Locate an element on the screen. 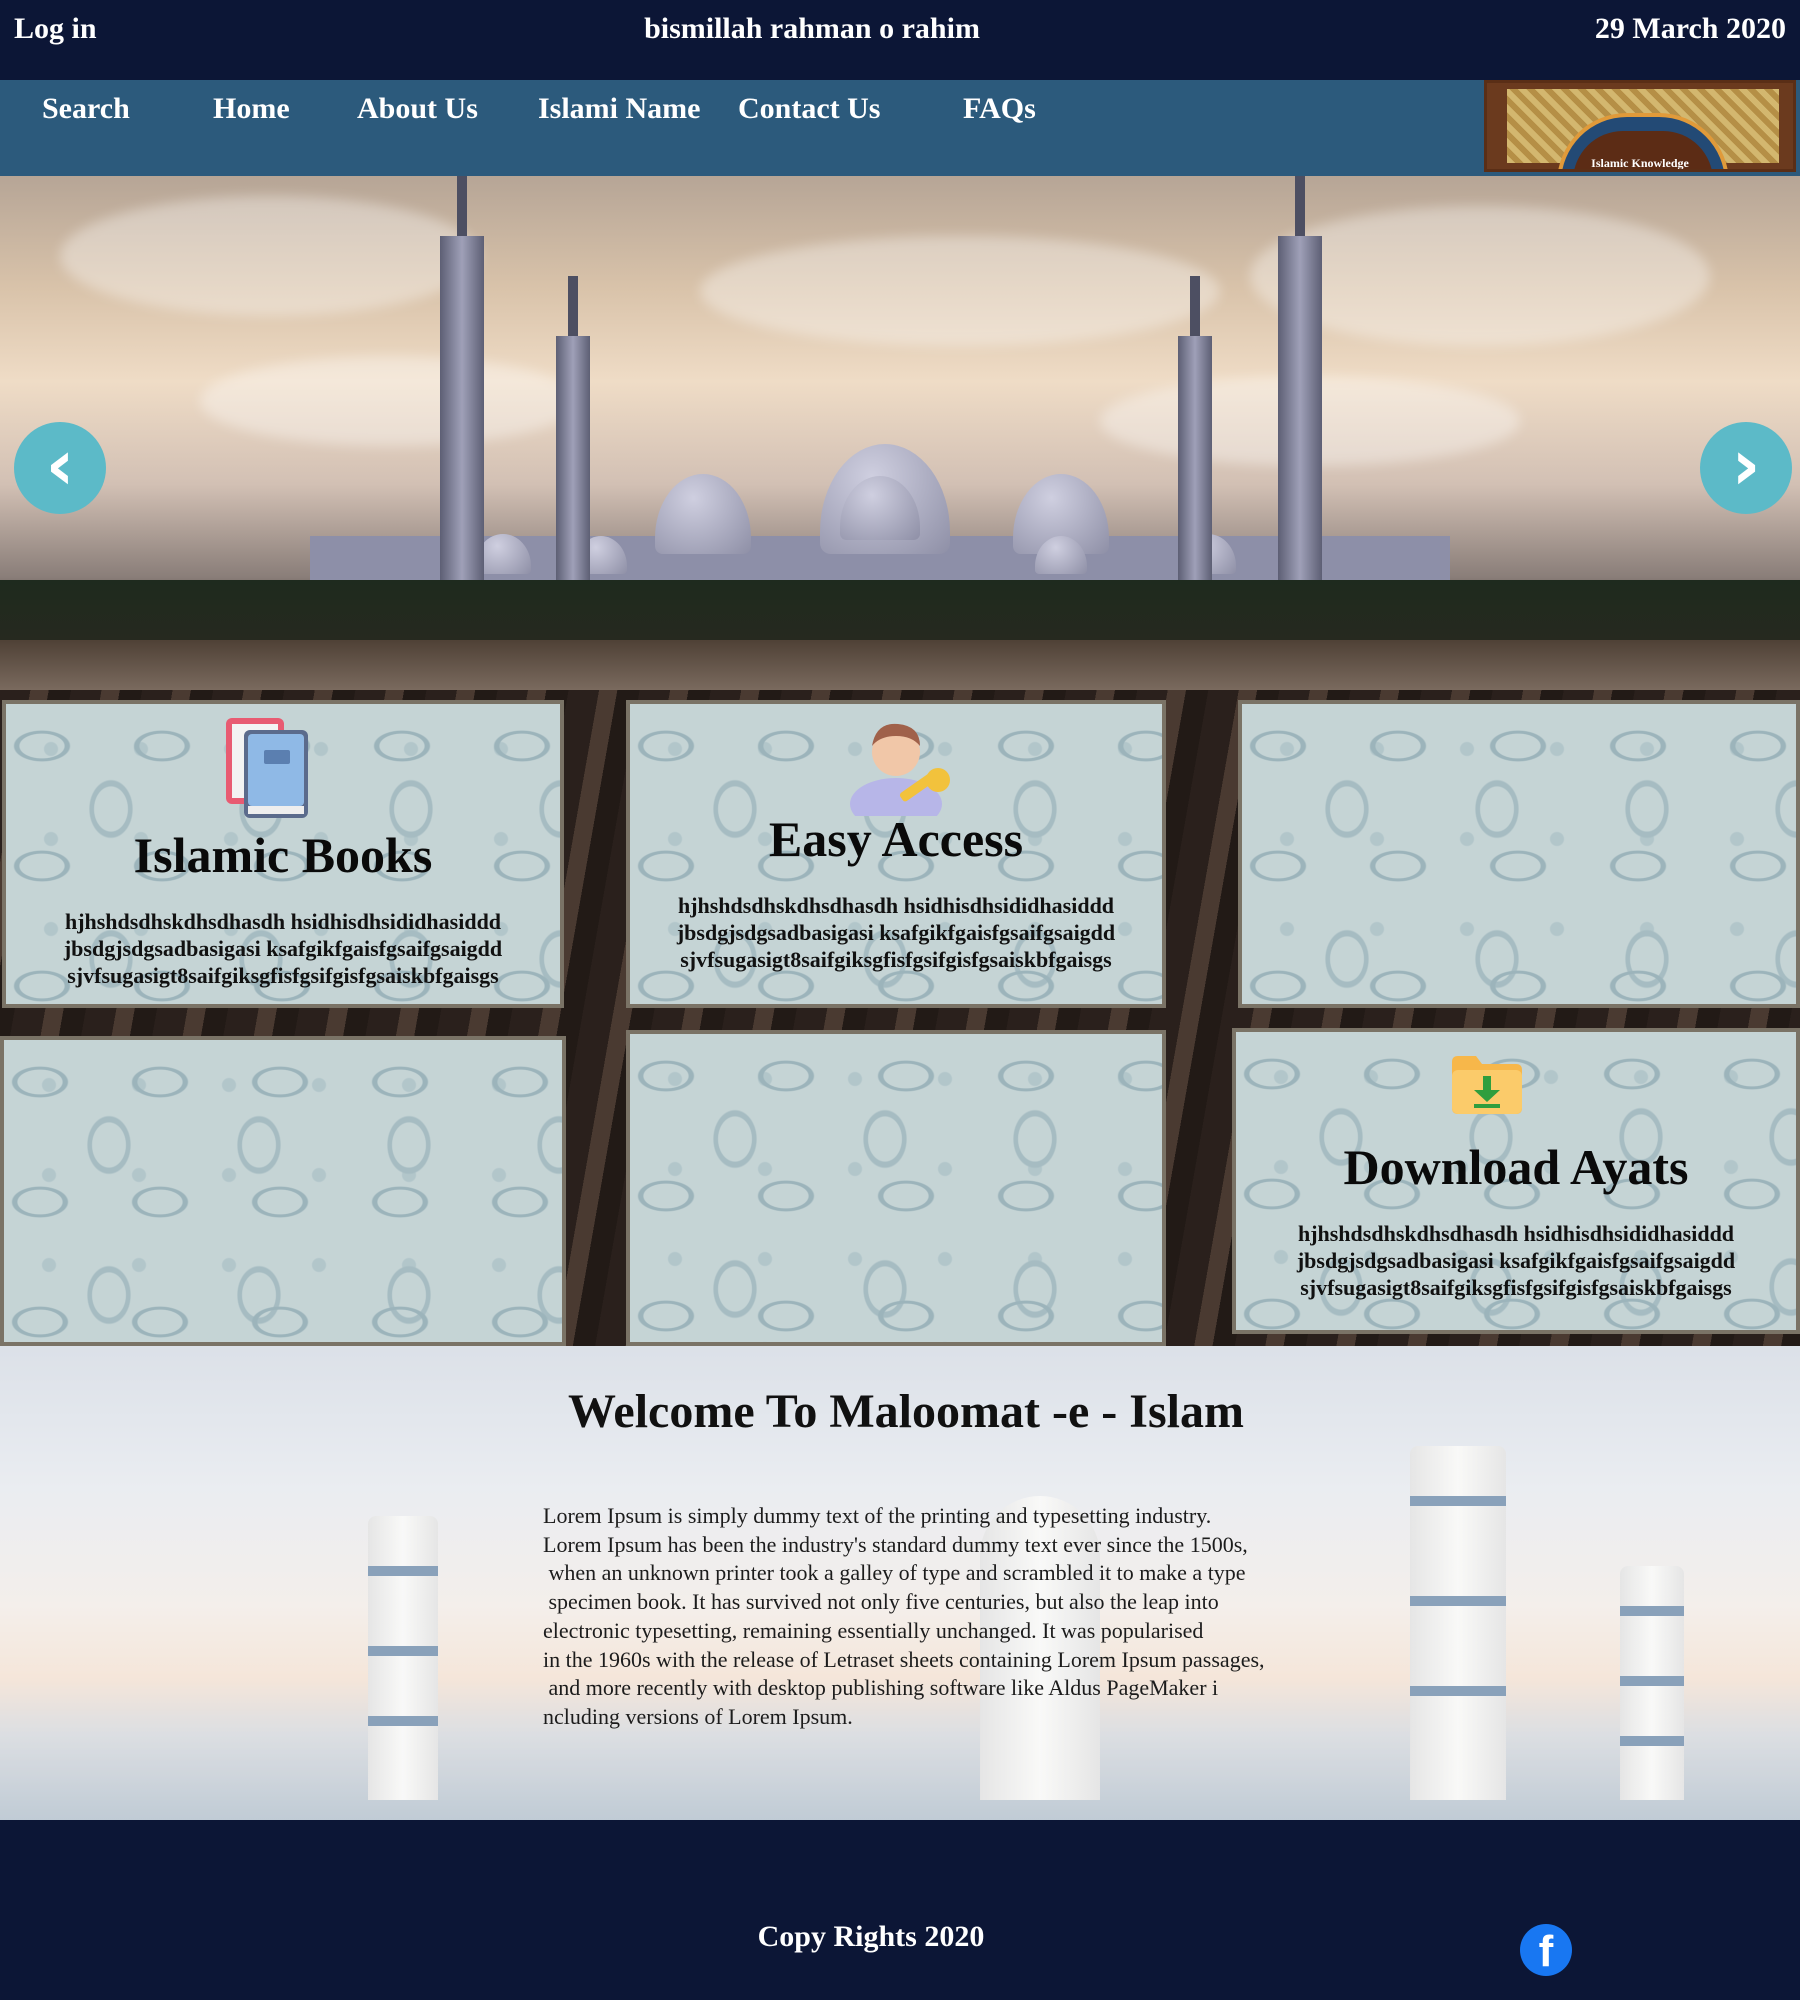  greeting-text: bismillah rahman o rahim is located at coordinates (812, 28).